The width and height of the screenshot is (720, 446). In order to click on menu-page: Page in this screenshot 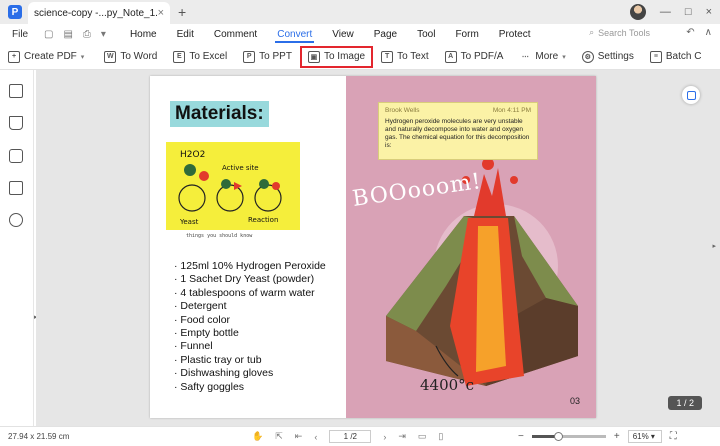, I will do `click(385, 34)`.